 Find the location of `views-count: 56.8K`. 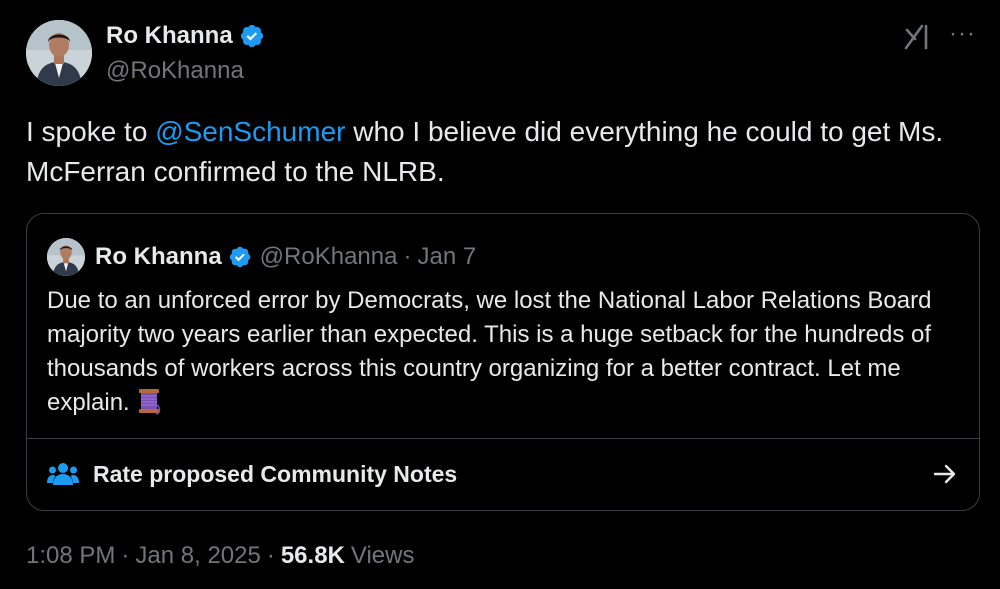

views-count: 56.8K is located at coordinates (313, 556).